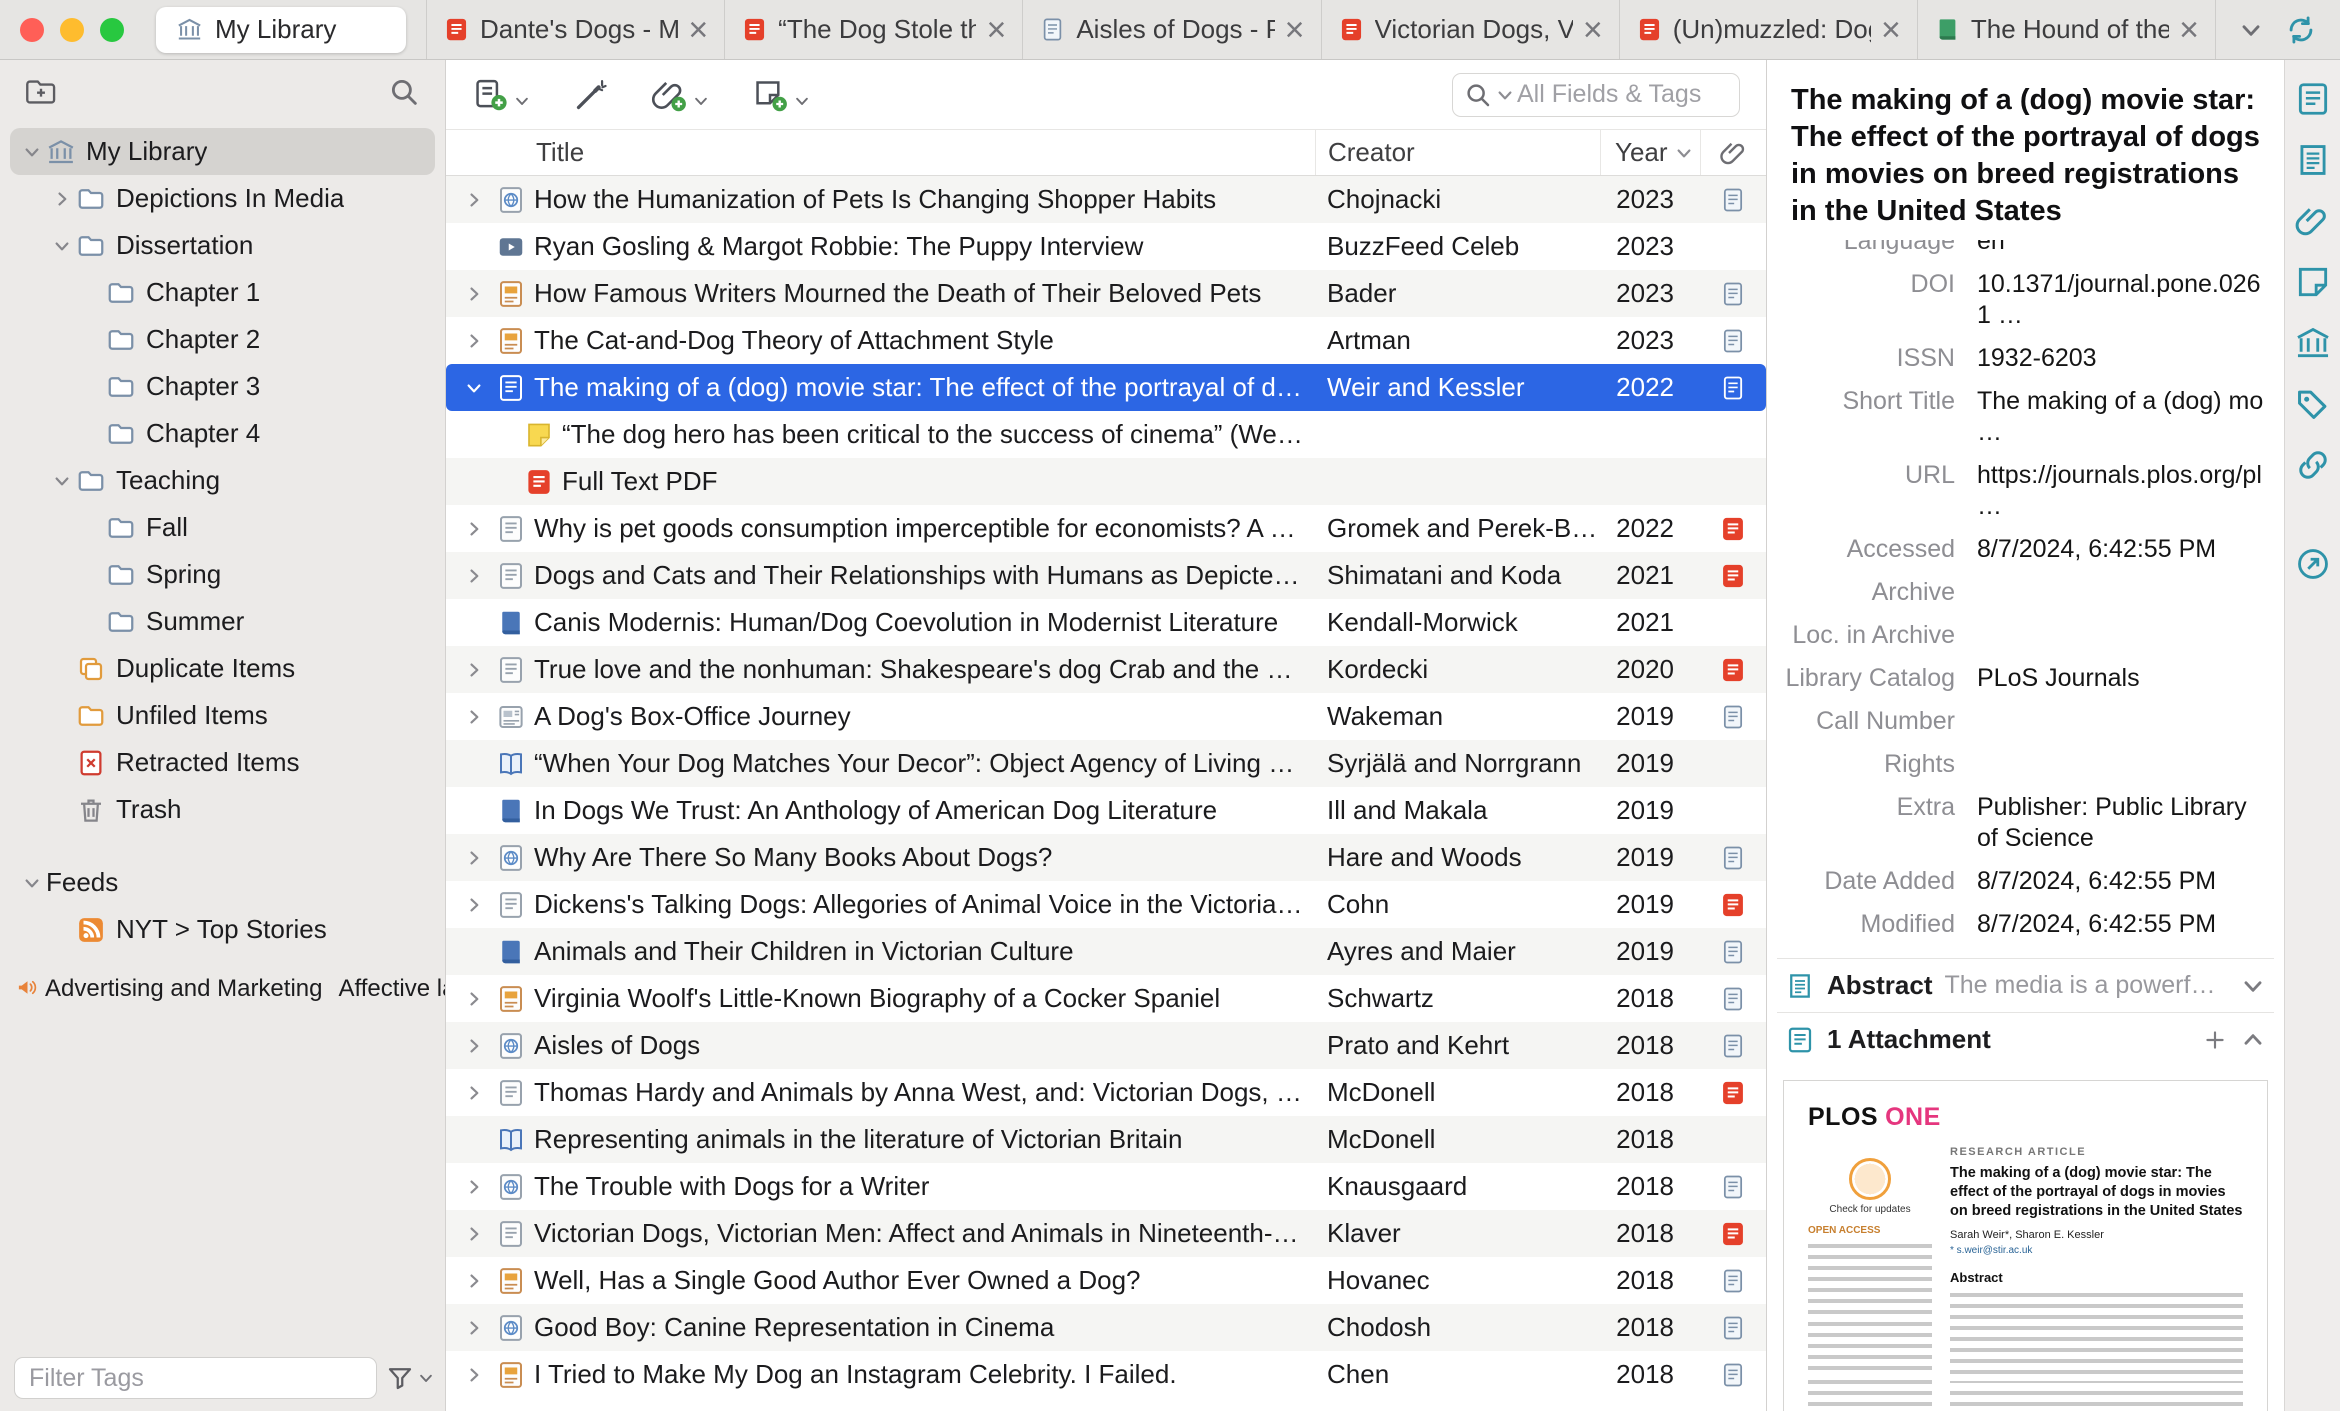 The image size is (2340, 1411). What do you see at coordinates (2120, 248) in the screenshot?
I see `field-value: en` at bounding box center [2120, 248].